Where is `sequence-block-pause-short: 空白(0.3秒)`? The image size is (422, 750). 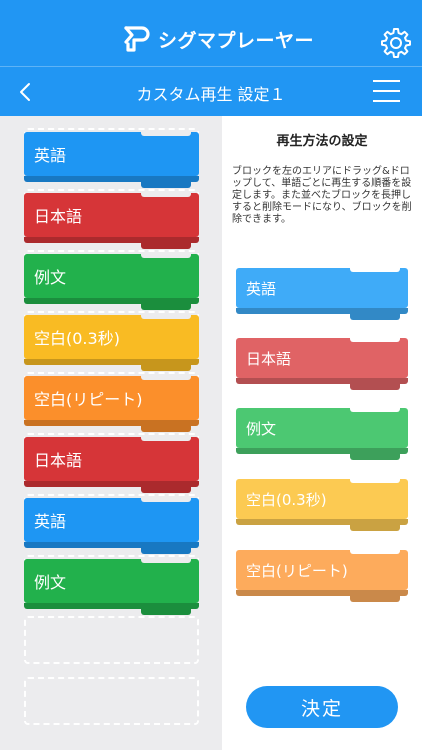
sequence-block-pause-short: 空白(0.3秒) is located at coordinates (111, 342).